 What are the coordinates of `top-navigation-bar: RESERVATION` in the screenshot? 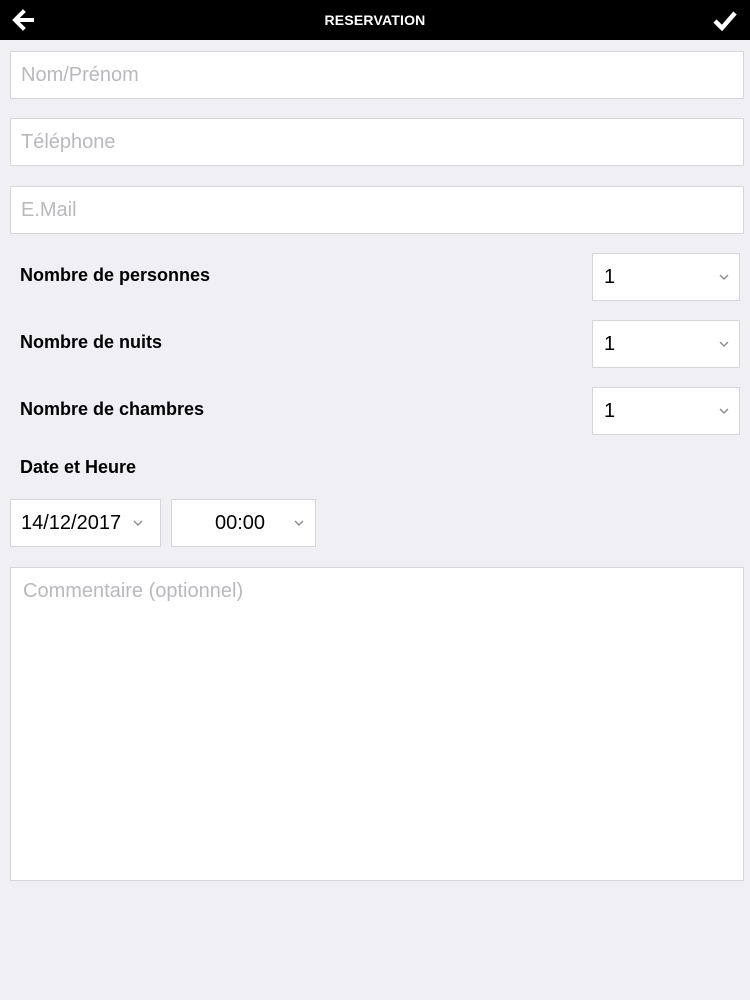 It's located at (375, 20).